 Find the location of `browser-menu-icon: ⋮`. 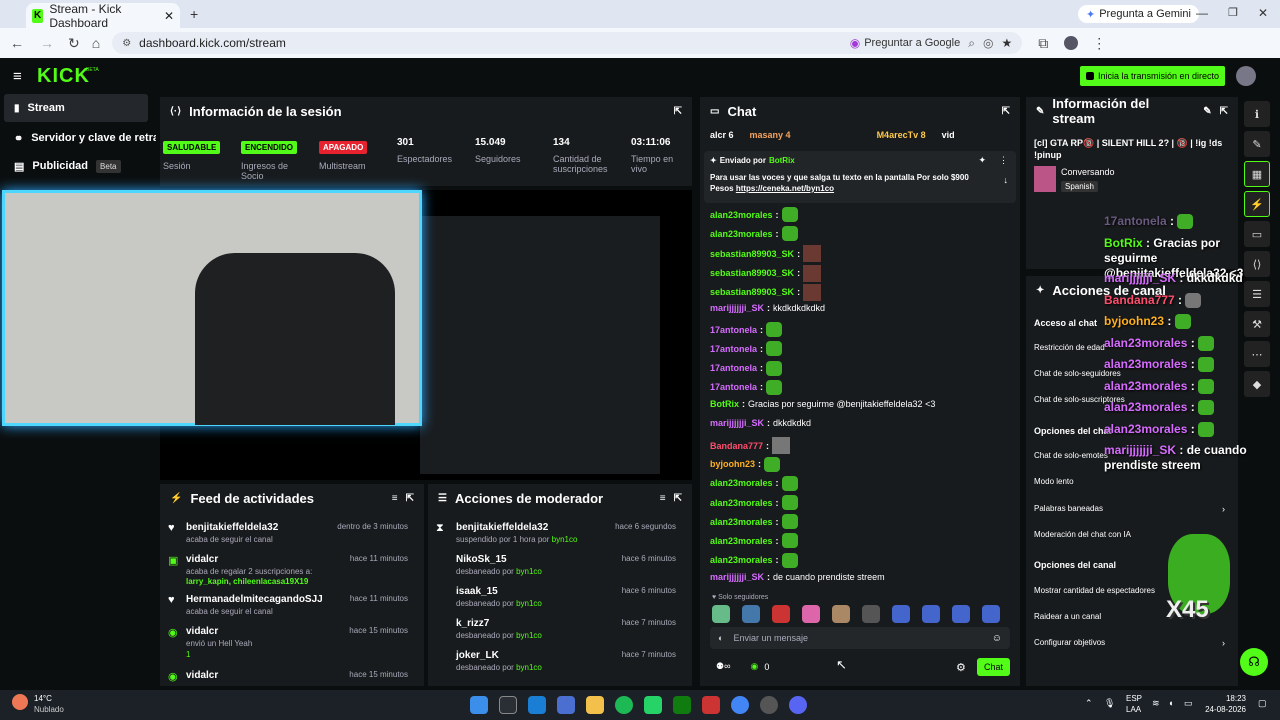

browser-menu-icon: ⋮ is located at coordinates (1099, 43).